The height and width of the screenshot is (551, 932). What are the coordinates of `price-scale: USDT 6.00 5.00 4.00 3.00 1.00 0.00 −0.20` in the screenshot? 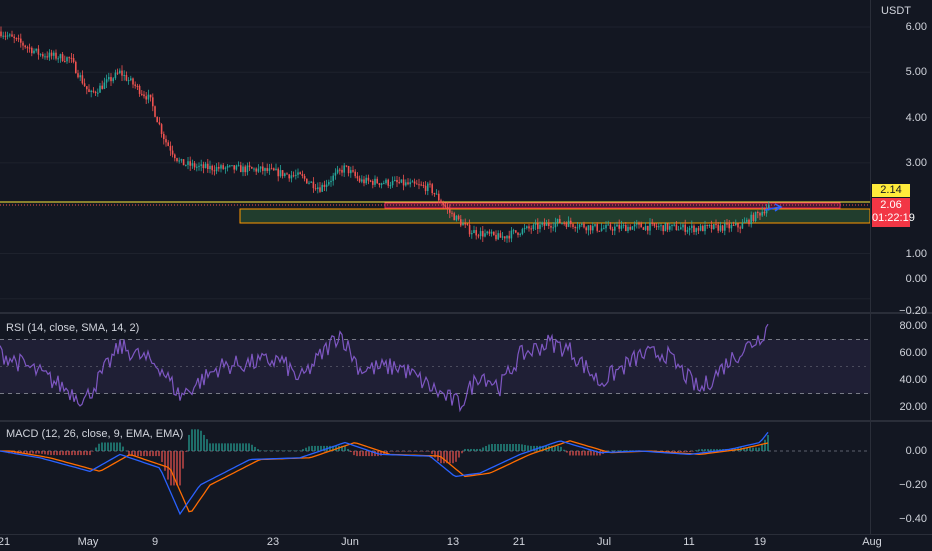 It's located at (901, 158).